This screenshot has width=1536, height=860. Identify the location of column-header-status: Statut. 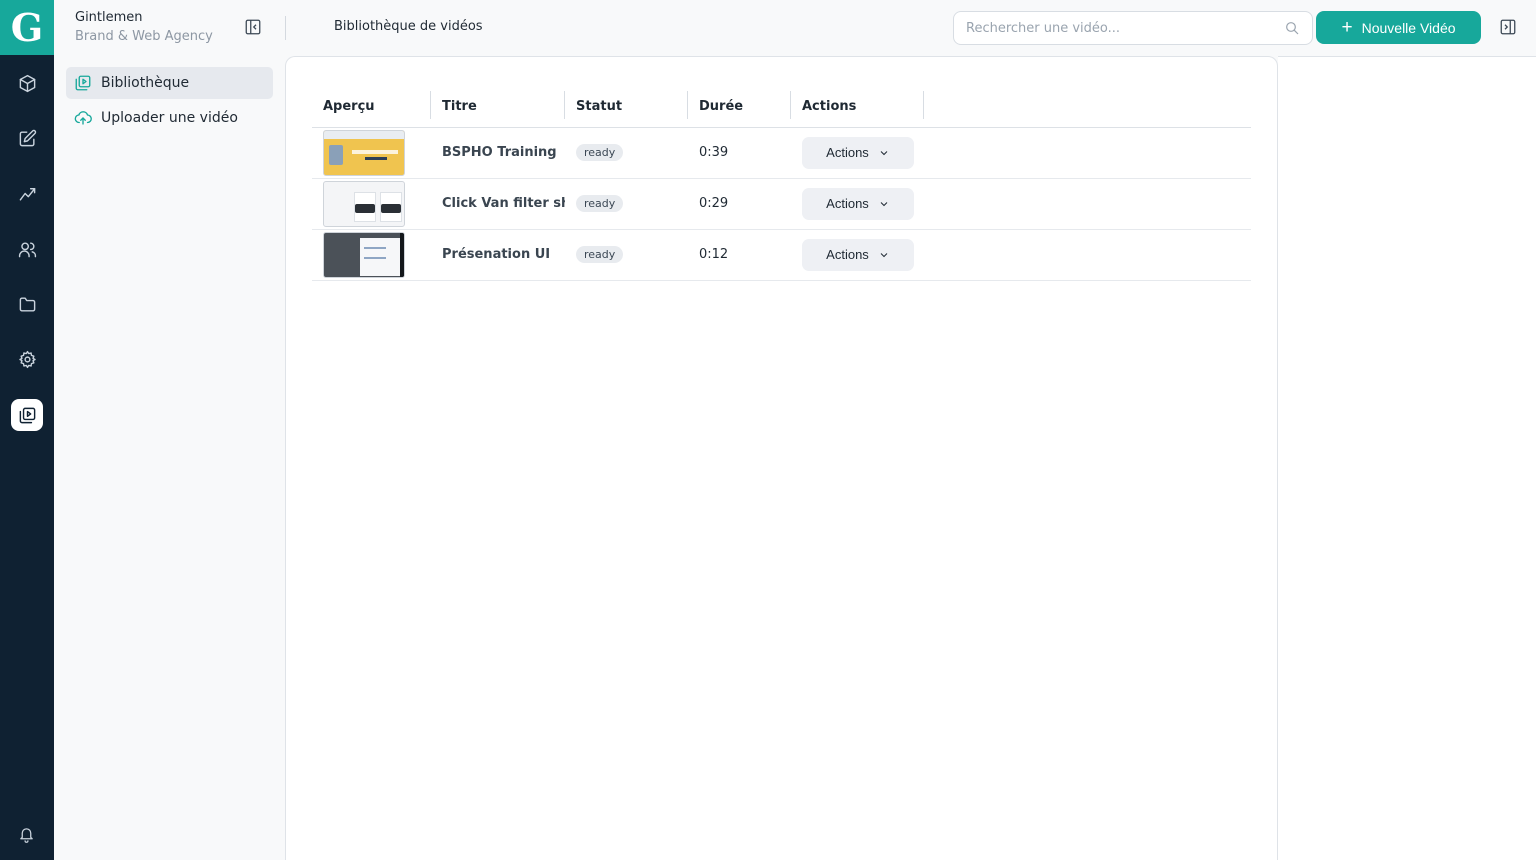
(626, 107).